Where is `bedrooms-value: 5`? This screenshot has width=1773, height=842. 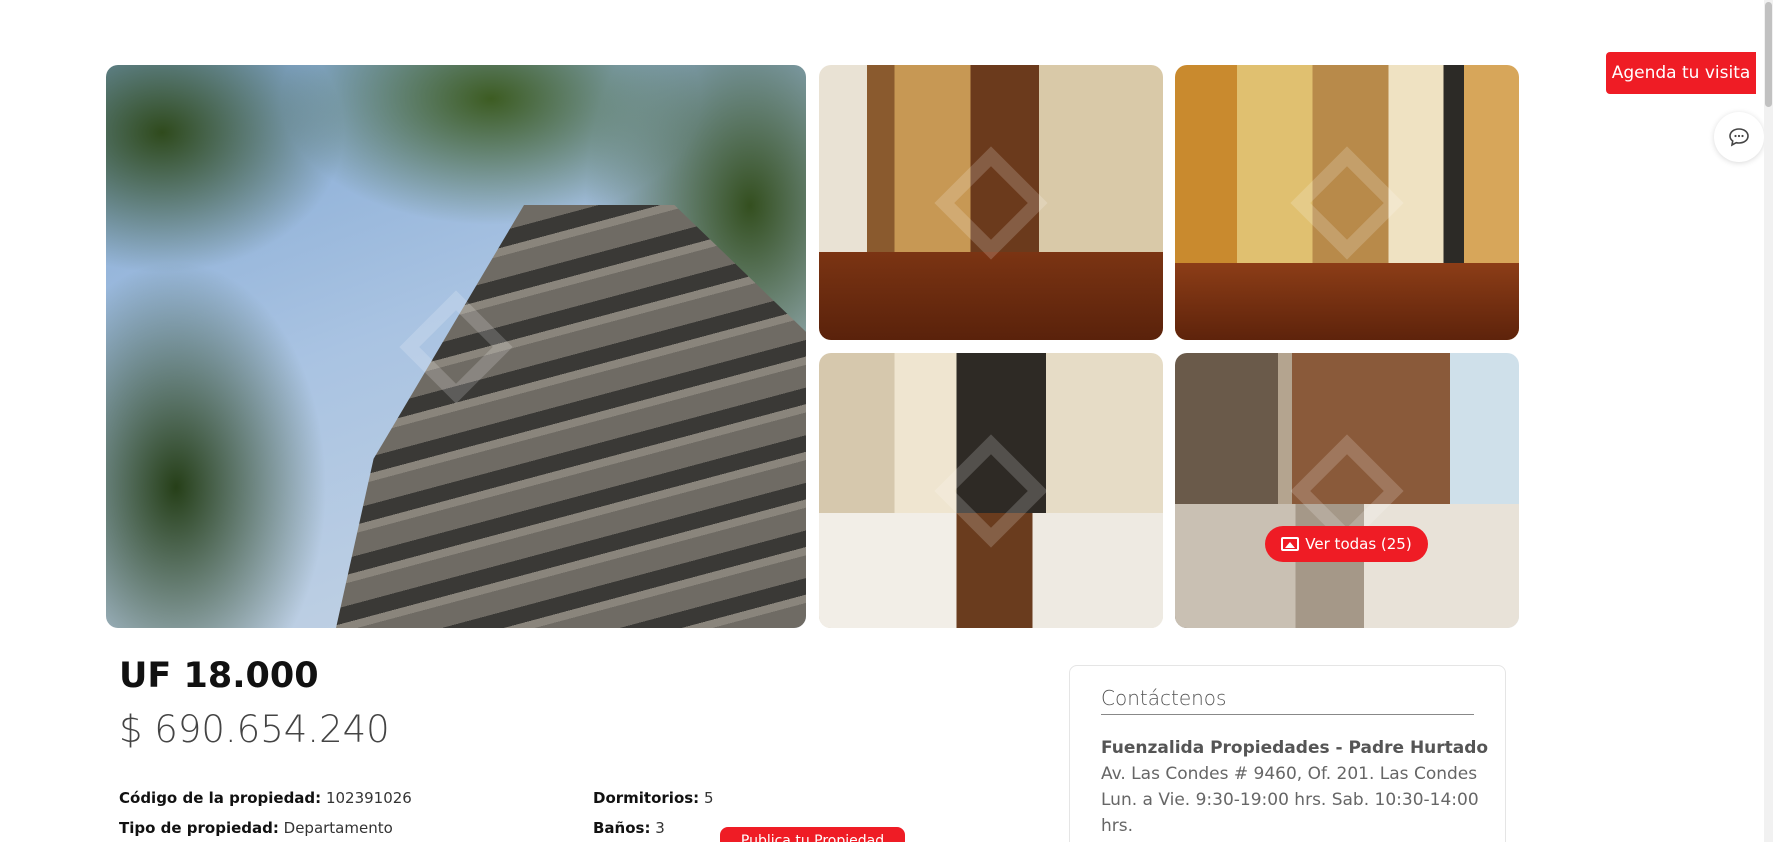
bedrooms-value: 5 is located at coordinates (708, 798).